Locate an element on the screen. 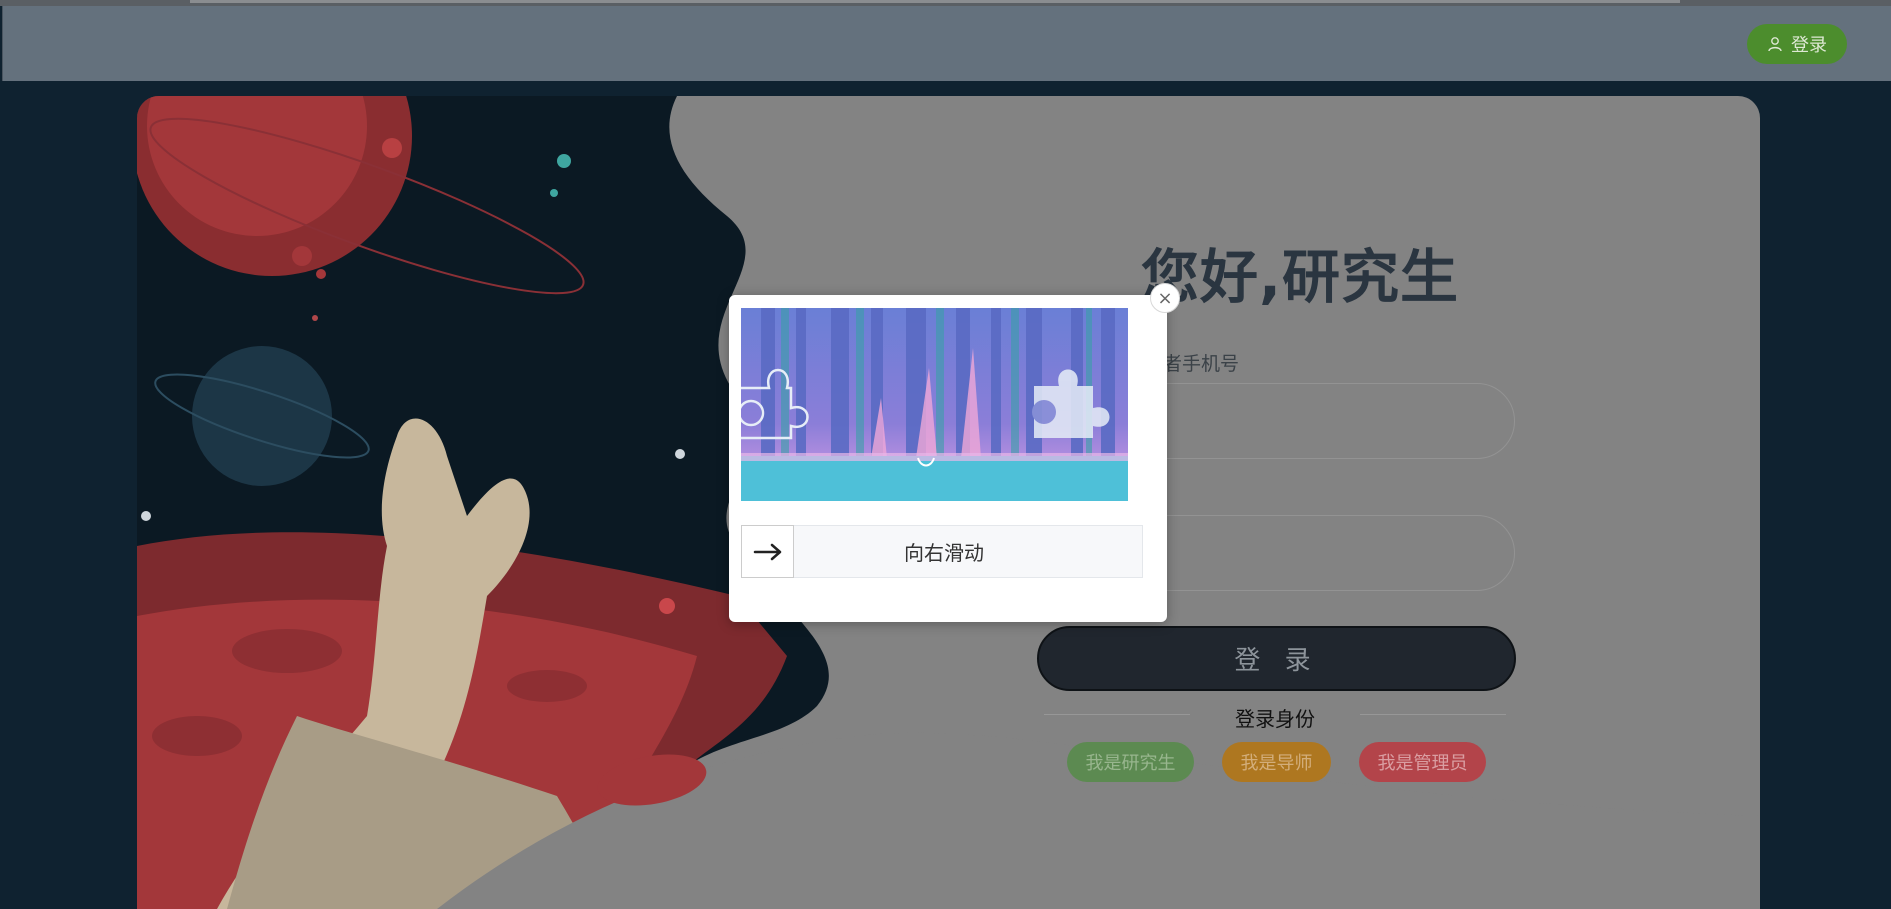  header-login-button: 登录 is located at coordinates (1797, 44).